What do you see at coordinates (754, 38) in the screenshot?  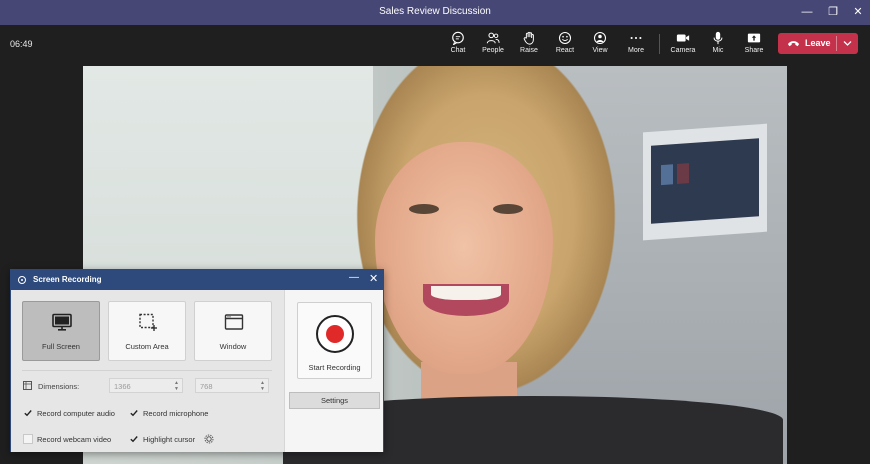 I see `share-icon` at bounding box center [754, 38].